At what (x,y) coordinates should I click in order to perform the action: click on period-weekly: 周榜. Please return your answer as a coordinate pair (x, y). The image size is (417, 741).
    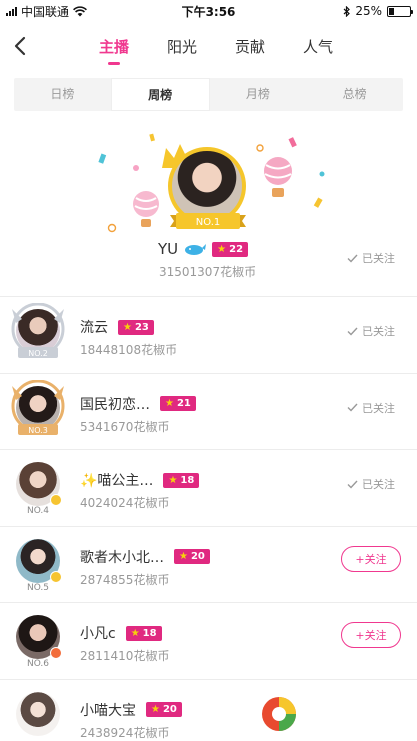
    Looking at the image, I should click on (160, 94).